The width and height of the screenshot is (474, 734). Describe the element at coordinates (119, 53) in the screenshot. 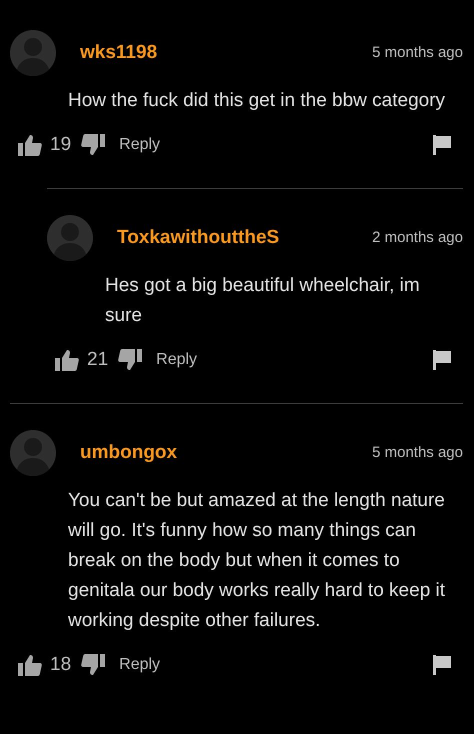

I see `username: wks1198` at that location.